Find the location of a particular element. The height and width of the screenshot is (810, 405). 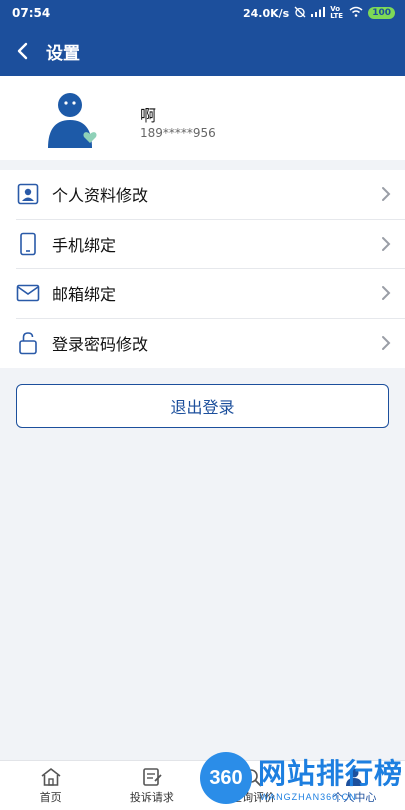

menu-item-email-binding: 邮箱绑定 is located at coordinates (210, 294).